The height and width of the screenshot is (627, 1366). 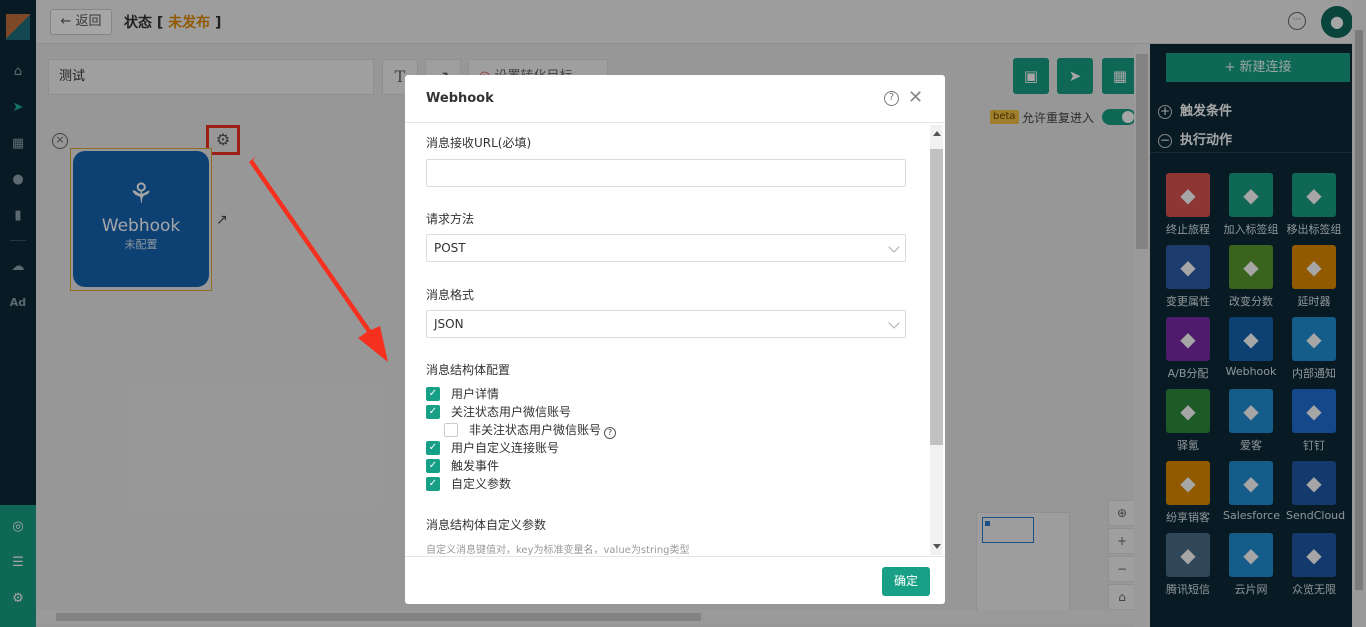 What do you see at coordinates (666, 248) in the screenshot?
I see `method-select: POST` at bounding box center [666, 248].